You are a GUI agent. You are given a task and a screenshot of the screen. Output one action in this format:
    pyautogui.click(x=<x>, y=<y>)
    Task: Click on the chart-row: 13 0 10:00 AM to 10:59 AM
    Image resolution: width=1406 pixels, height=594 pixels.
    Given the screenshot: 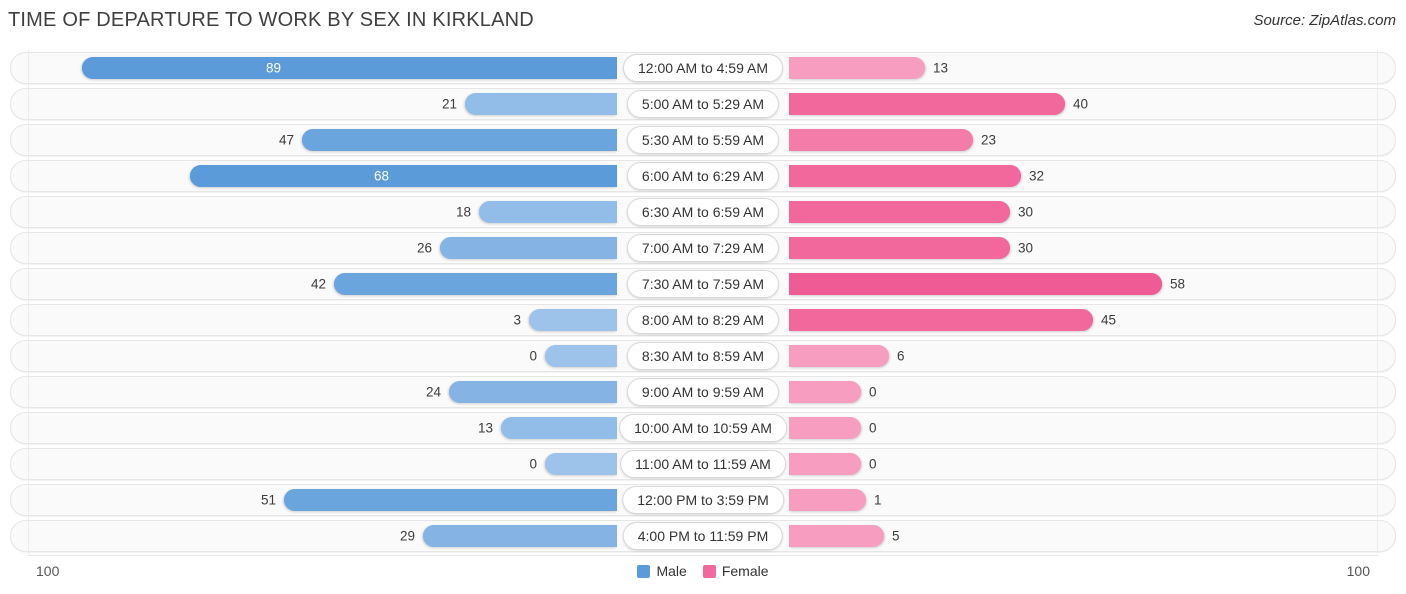 What is the action you would take?
    pyautogui.click(x=703, y=428)
    